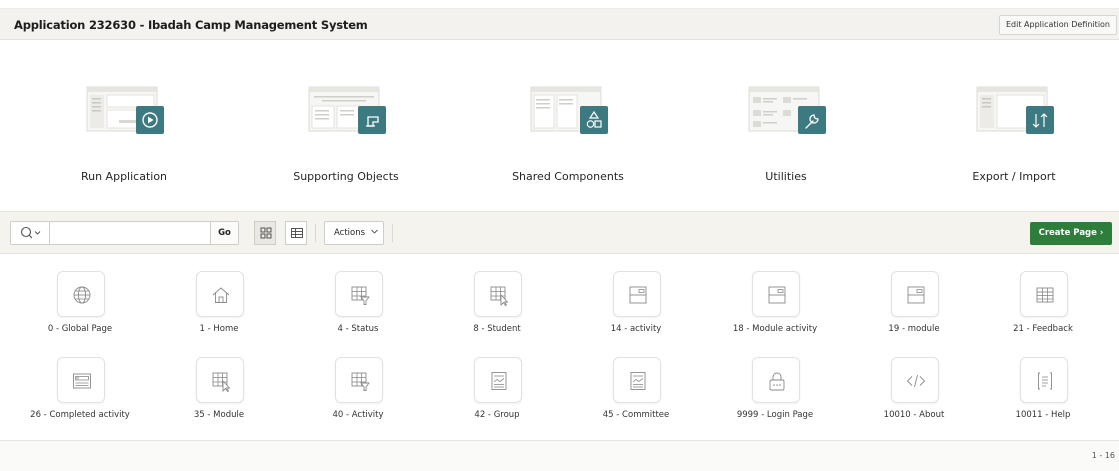  What do you see at coordinates (775, 415) in the screenshot?
I see `page-label: 9999 - Login Page` at bounding box center [775, 415].